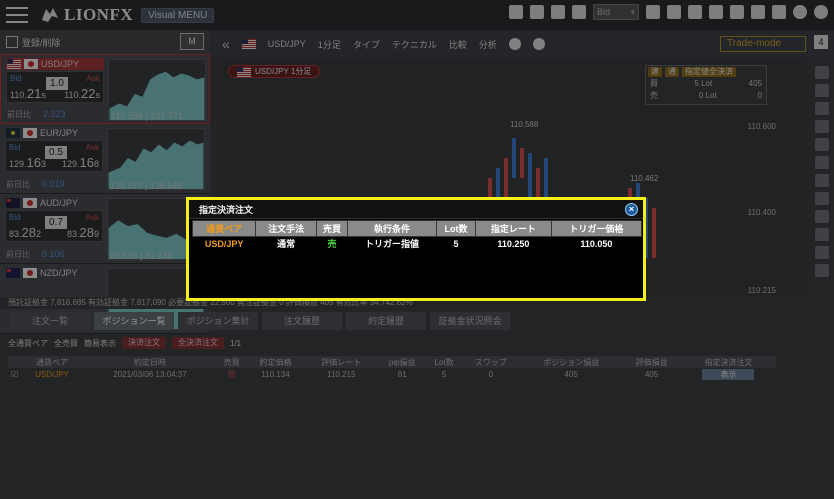 Image resolution: width=834 pixels, height=499 pixels. I want to click on close-icon: ×, so click(631, 209).